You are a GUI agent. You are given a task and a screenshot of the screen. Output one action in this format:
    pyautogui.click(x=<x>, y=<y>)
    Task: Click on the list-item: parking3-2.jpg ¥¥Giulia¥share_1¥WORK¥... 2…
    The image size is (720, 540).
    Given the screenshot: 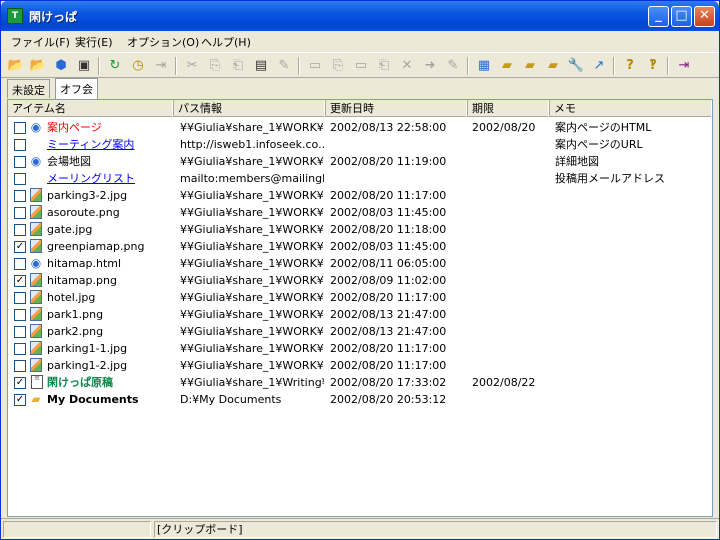 What is the action you would take?
    pyautogui.click(x=360, y=195)
    